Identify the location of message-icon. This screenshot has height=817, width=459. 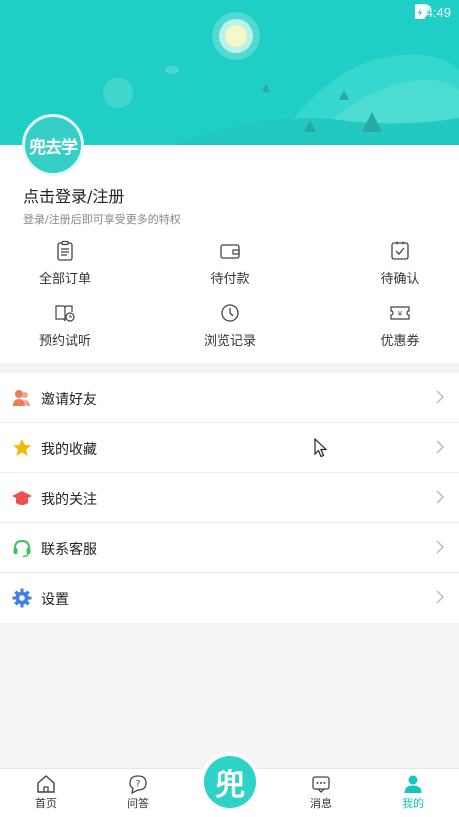
(321, 784).